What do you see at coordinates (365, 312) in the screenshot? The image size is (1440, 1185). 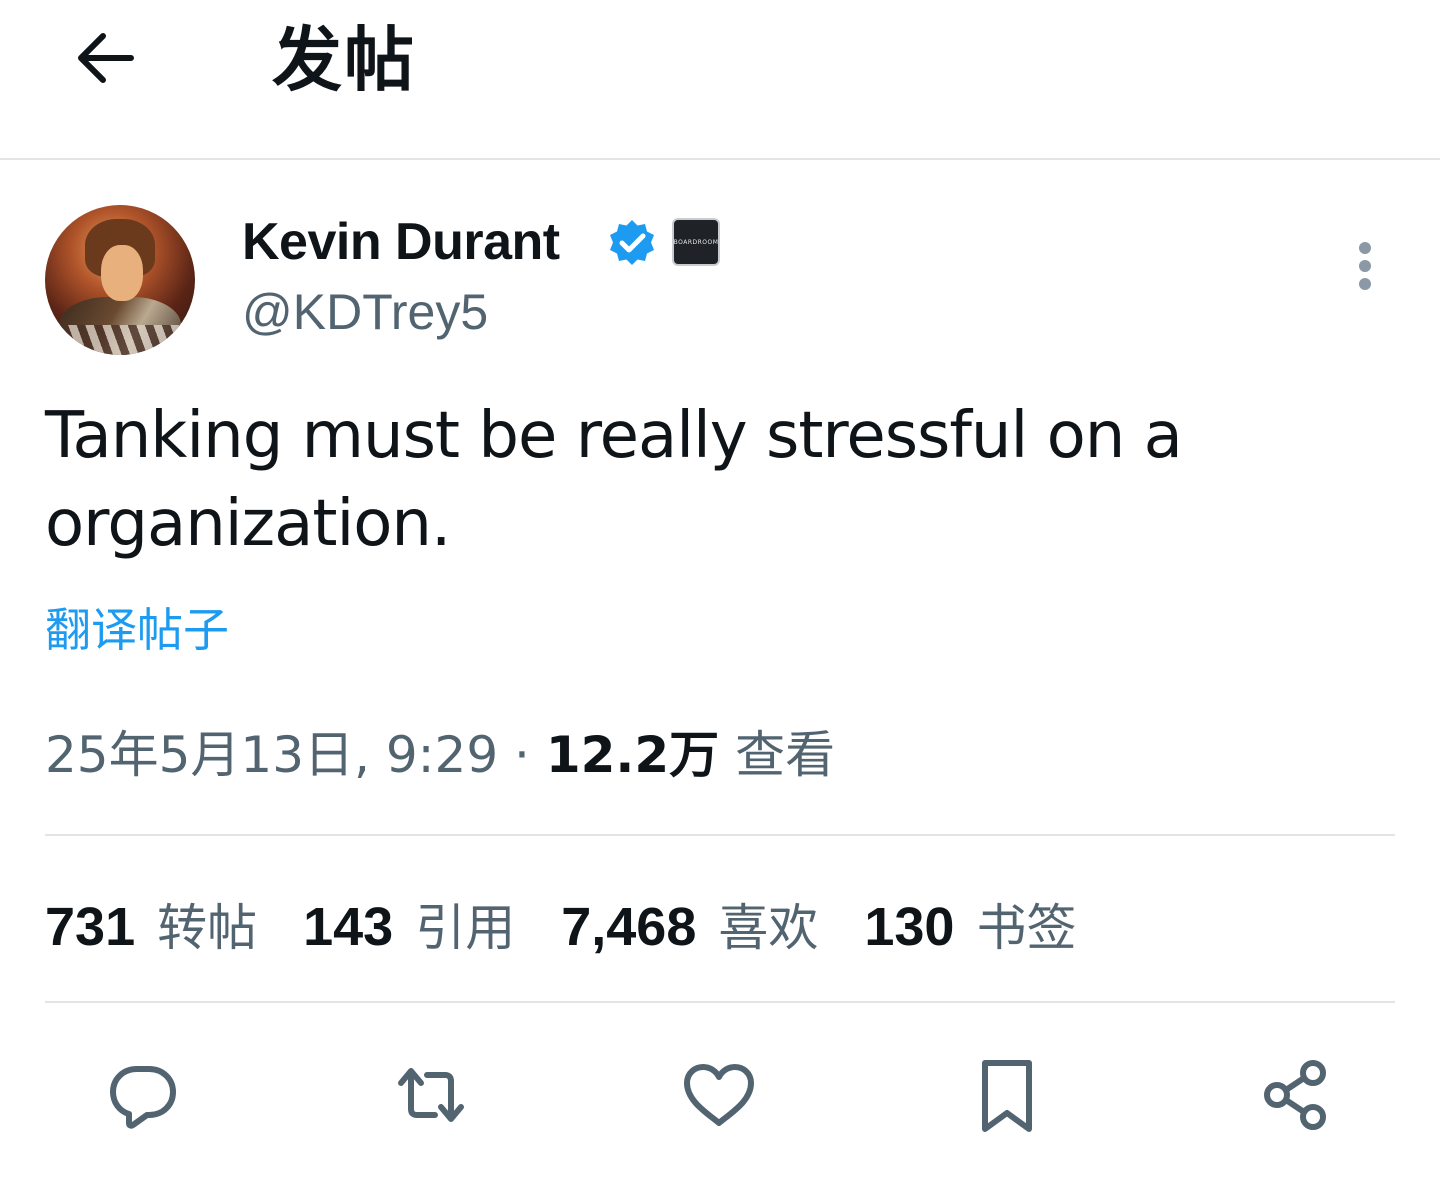 I see `author-handle: @KDTrey5` at bounding box center [365, 312].